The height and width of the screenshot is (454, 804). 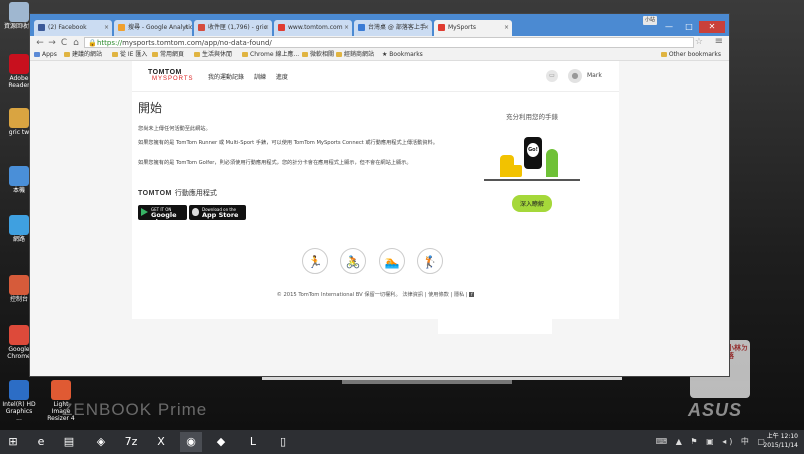 I want to click on bookmark-item: 建議的網站, so click(x=83, y=55).